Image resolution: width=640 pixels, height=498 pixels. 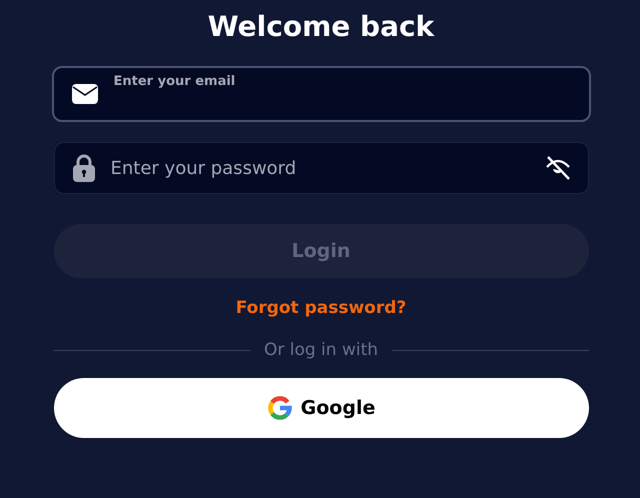 I want to click on social-login-button: Google, so click(x=321, y=408).